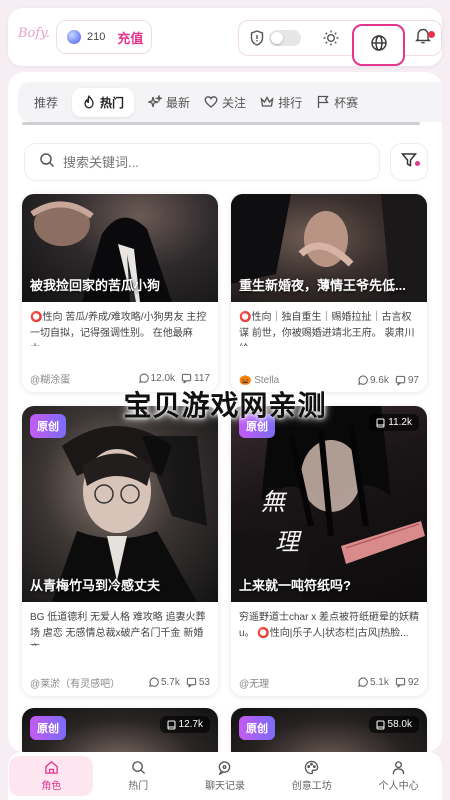 Image resolution: width=450 pixels, height=800 pixels. I want to click on language-button, so click(378, 45).